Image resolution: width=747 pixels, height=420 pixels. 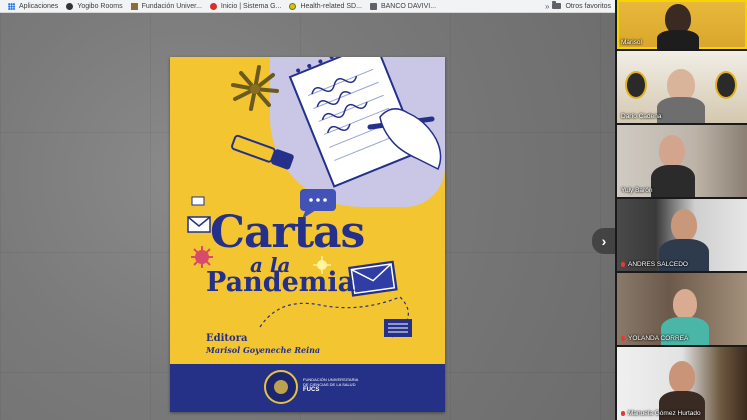 What do you see at coordinates (664, 413) in the screenshot?
I see `participant-name: Manuela Gómez Hurtado` at bounding box center [664, 413].